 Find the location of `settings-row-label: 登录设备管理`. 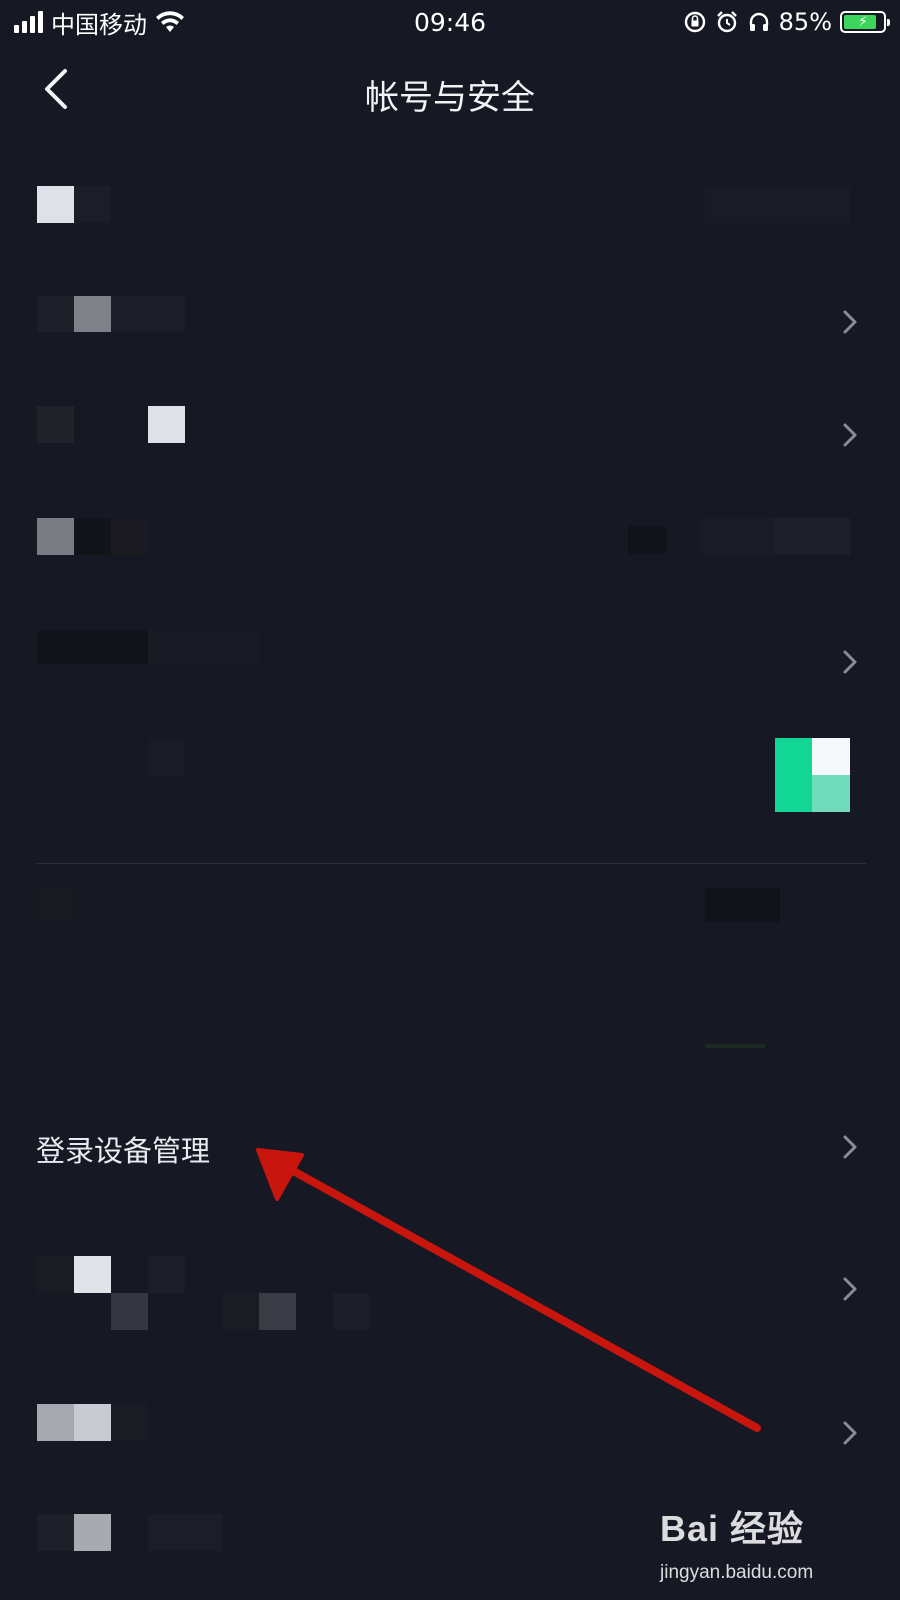

settings-row-label: 登录设备管理 is located at coordinates (123, 1151).